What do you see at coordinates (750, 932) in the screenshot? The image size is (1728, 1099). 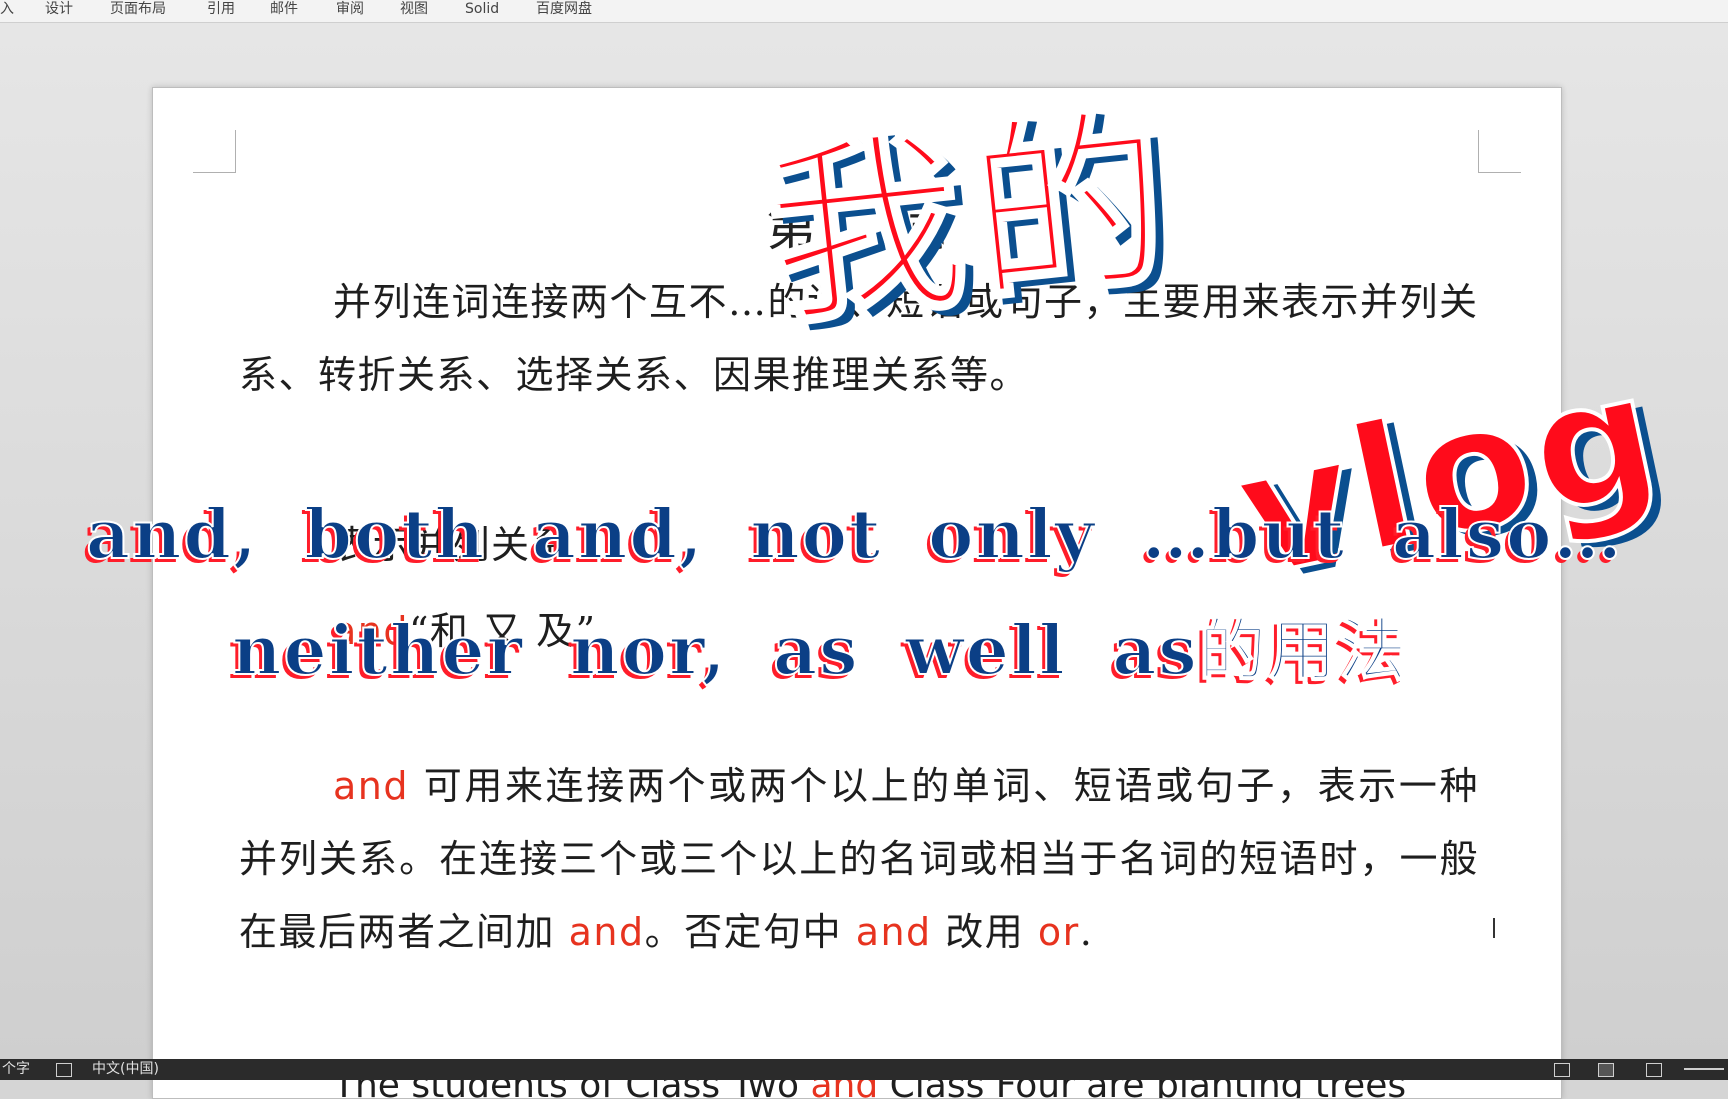 I see `paragraph-text: 。否定句中` at bounding box center [750, 932].